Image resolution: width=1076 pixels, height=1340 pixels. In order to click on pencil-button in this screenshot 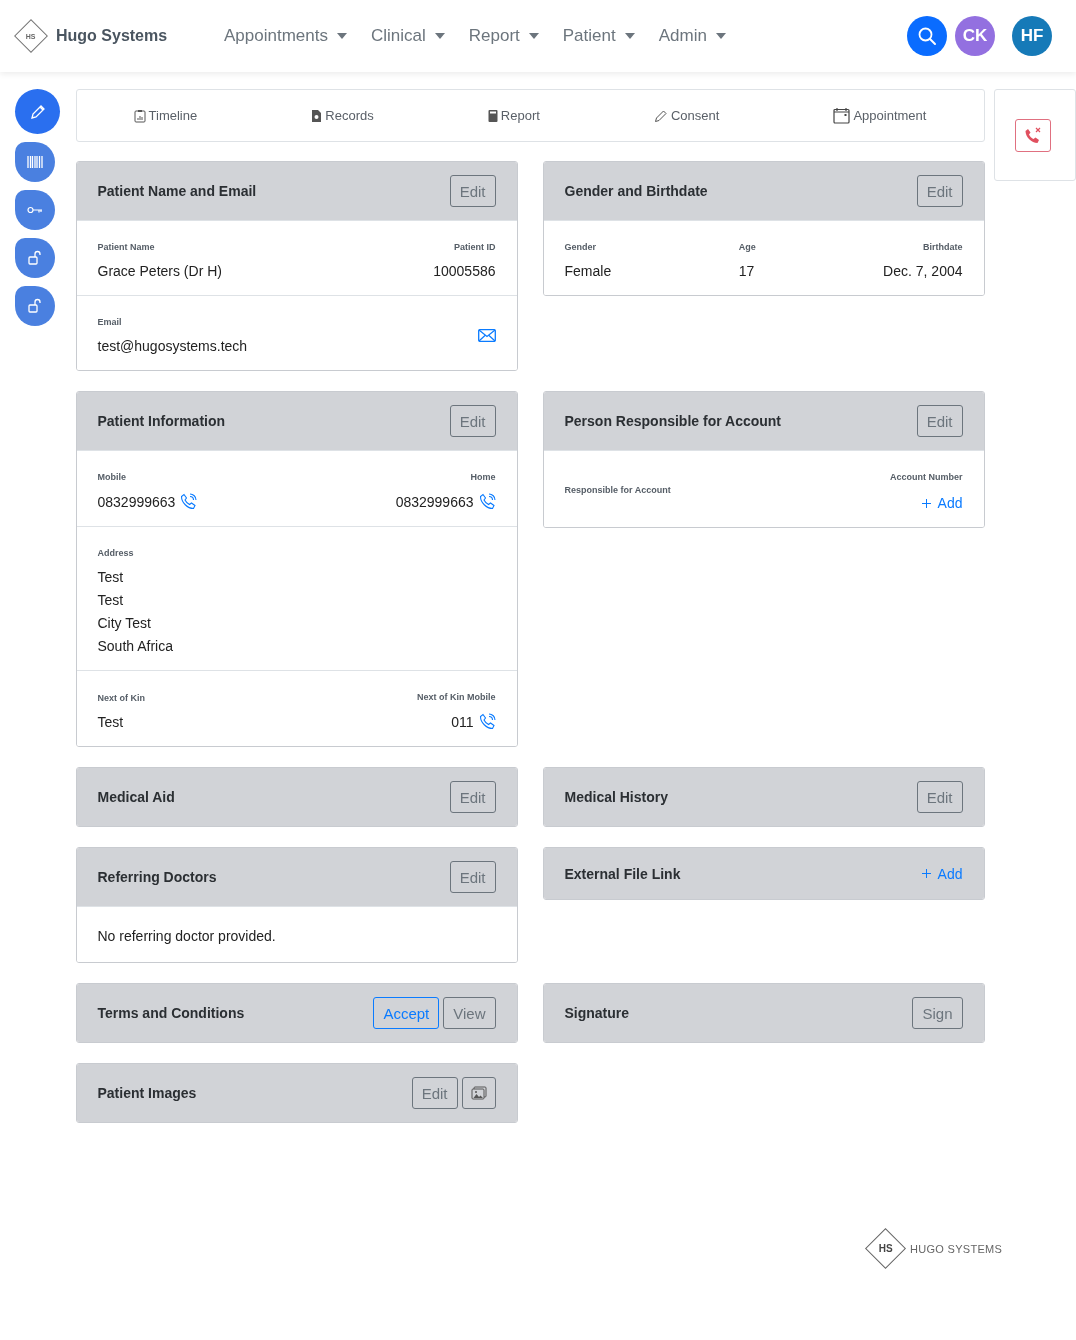, I will do `click(37, 111)`.